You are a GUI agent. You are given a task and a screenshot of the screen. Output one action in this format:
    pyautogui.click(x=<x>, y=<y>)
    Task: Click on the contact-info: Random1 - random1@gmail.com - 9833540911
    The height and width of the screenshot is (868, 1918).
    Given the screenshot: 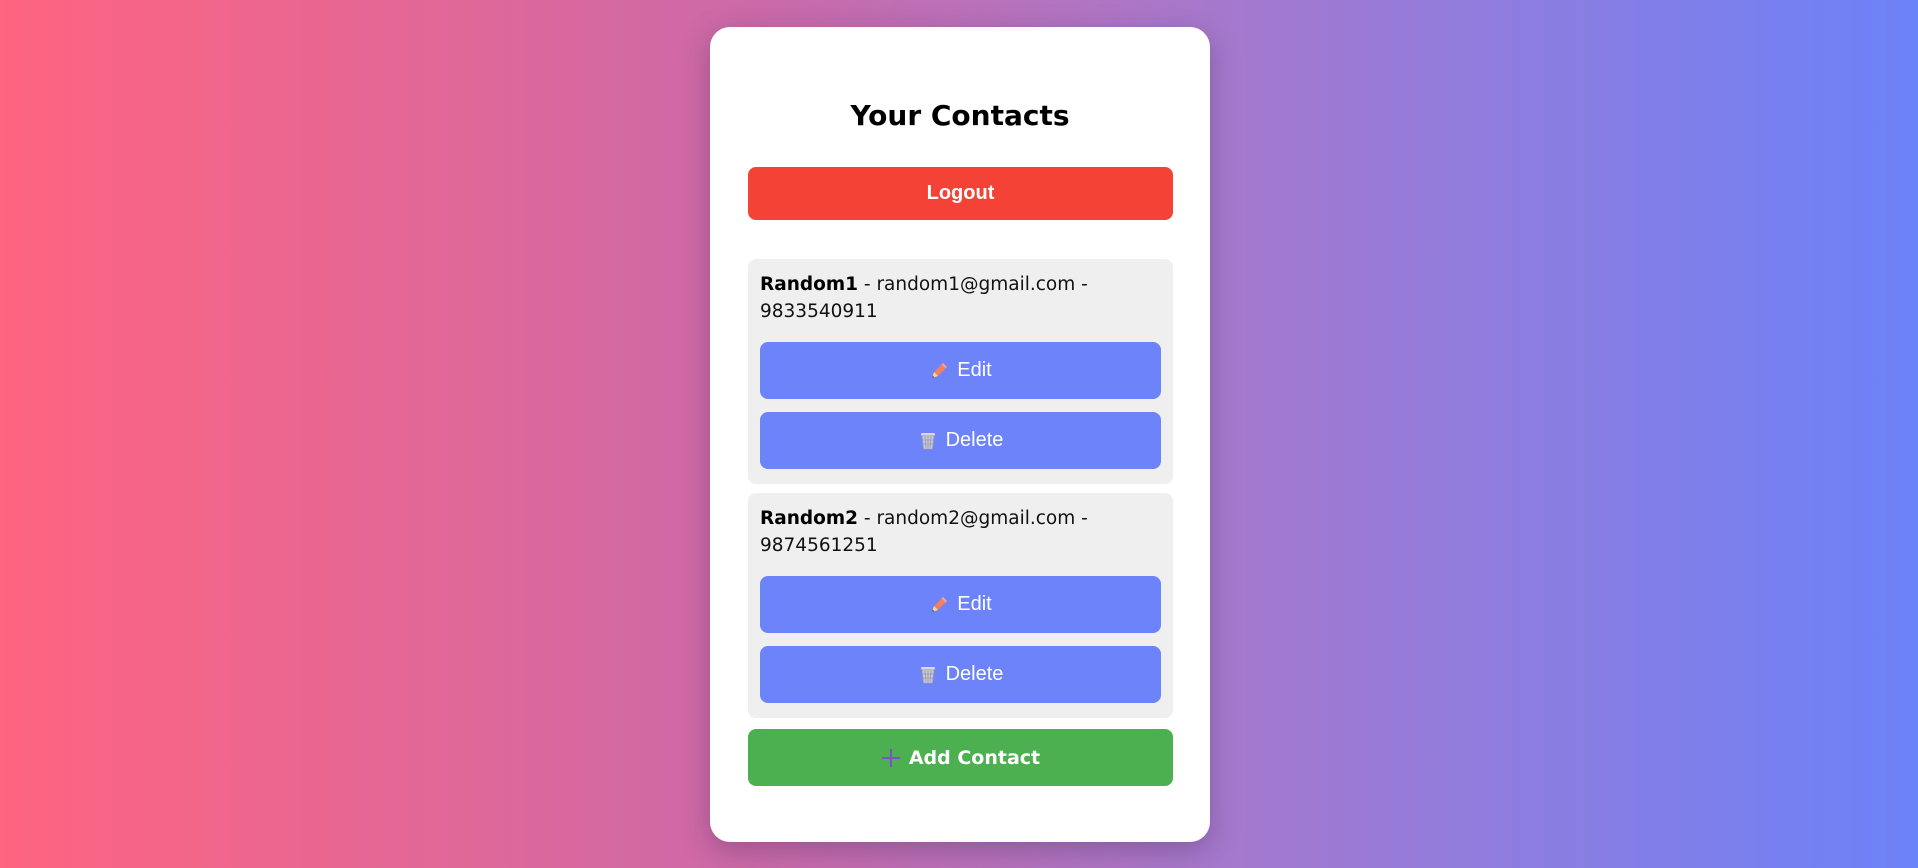 What is the action you would take?
    pyautogui.click(x=960, y=298)
    